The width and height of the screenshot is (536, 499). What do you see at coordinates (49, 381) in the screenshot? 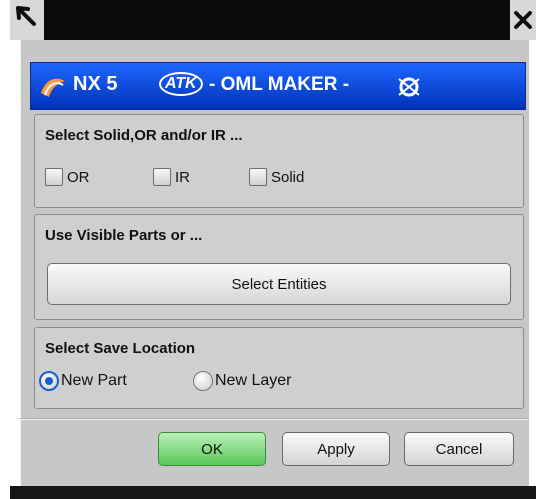
I see `radio-new-part-dot` at bounding box center [49, 381].